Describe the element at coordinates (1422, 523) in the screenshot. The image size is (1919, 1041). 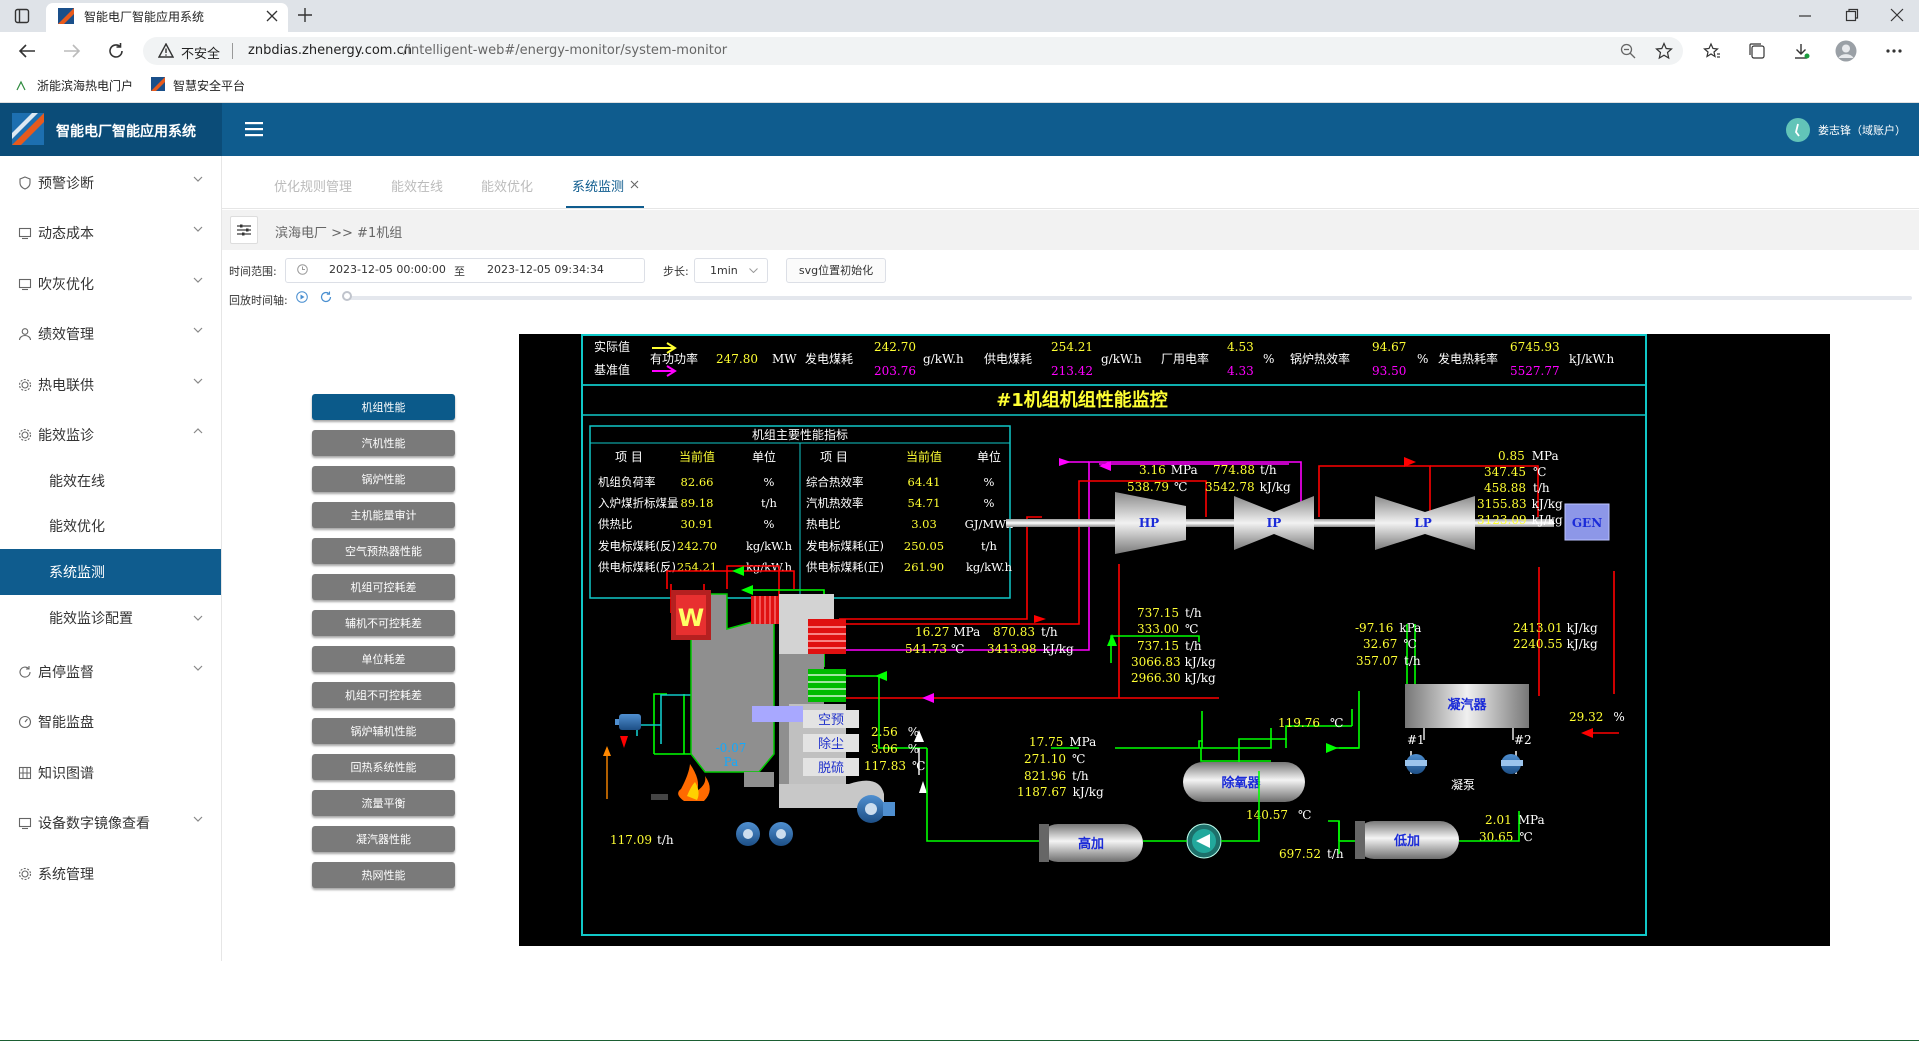
I see `lp-label: LP` at that location.